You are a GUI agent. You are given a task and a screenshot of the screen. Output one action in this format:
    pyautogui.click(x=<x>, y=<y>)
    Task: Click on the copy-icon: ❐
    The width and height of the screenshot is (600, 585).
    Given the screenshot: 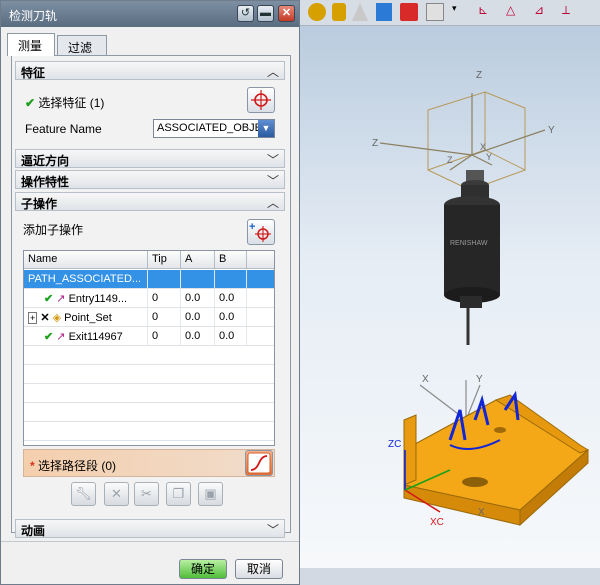 What is the action you would take?
    pyautogui.click(x=178, y=493)
    